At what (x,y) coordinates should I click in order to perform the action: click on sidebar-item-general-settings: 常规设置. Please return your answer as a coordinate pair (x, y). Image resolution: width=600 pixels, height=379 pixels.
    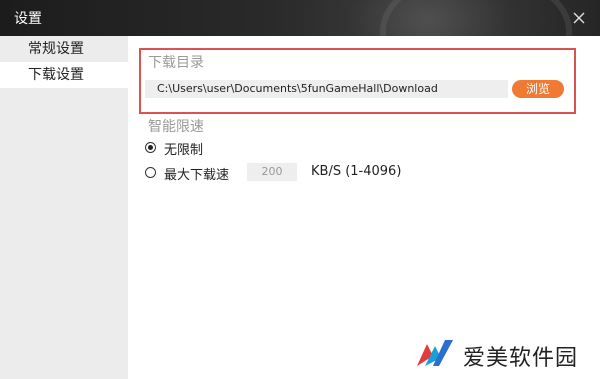
    Looking at the image, I should click on (64, 49).